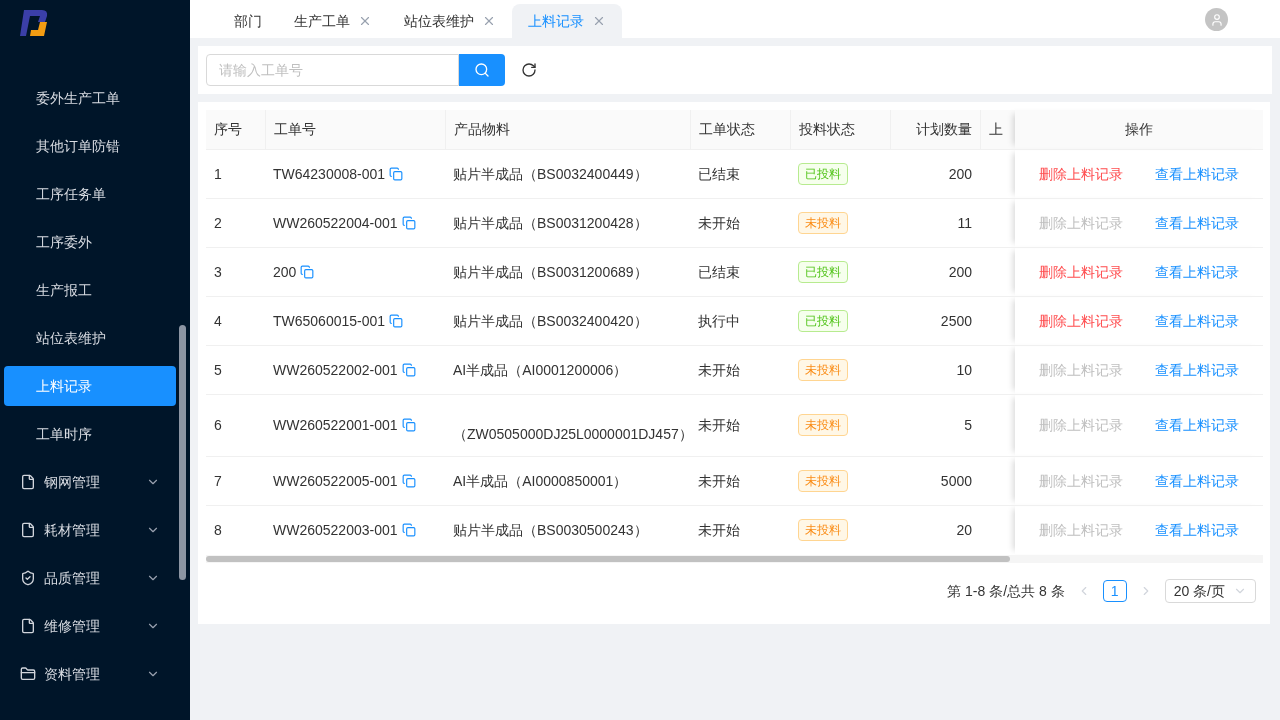 This screenshot has width=1280, height=720. I want to click on order-number: WW260522004-001, so click(335, 223).